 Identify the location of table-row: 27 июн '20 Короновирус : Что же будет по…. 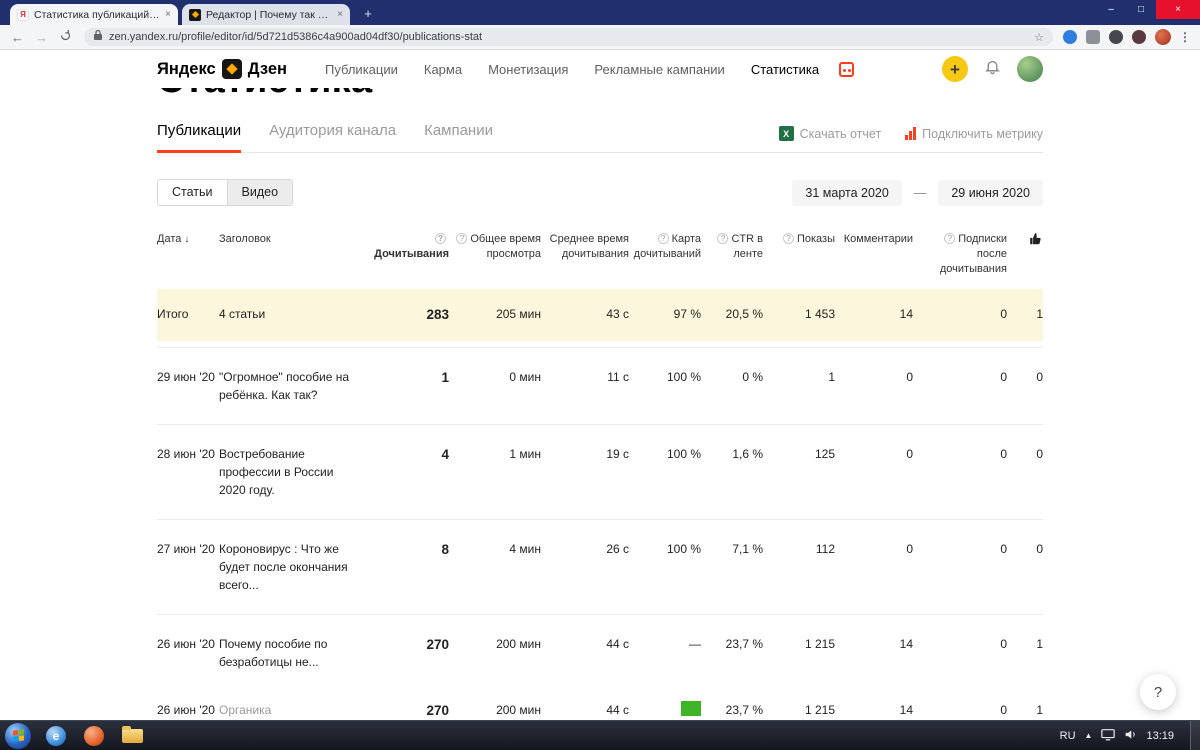
(600, 566).